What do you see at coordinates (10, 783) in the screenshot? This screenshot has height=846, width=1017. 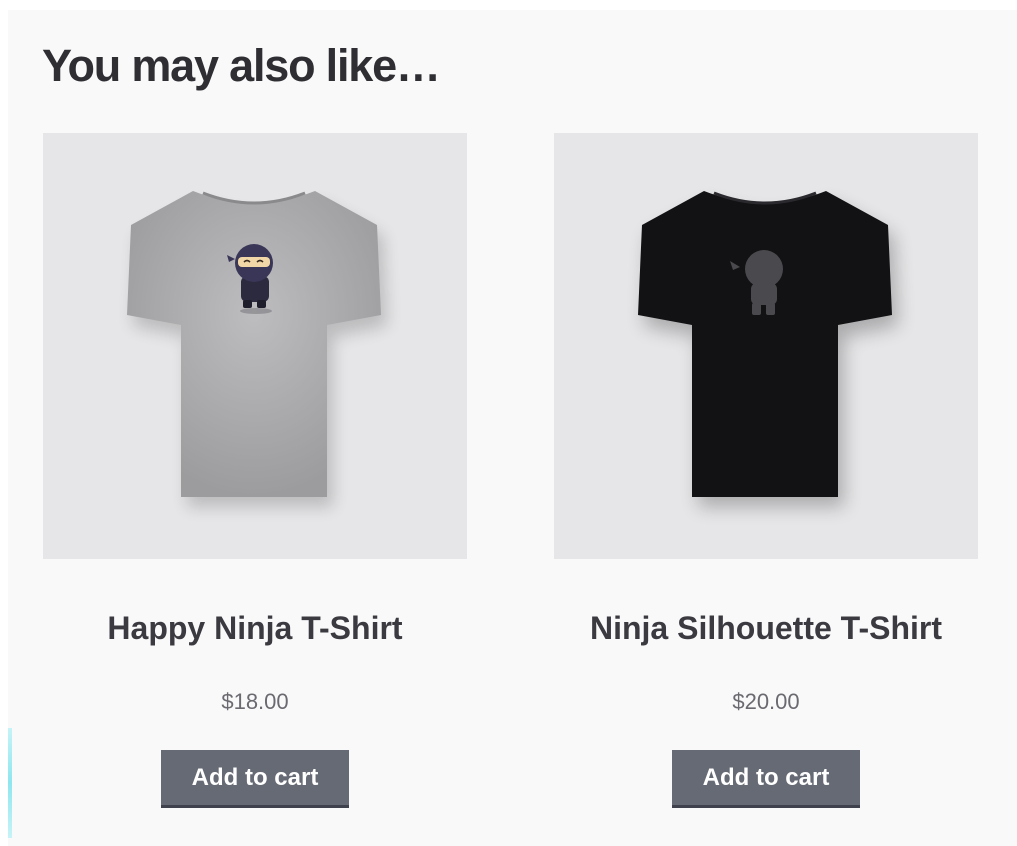 I see `edge-decoration` at bounding box center [10, 783].